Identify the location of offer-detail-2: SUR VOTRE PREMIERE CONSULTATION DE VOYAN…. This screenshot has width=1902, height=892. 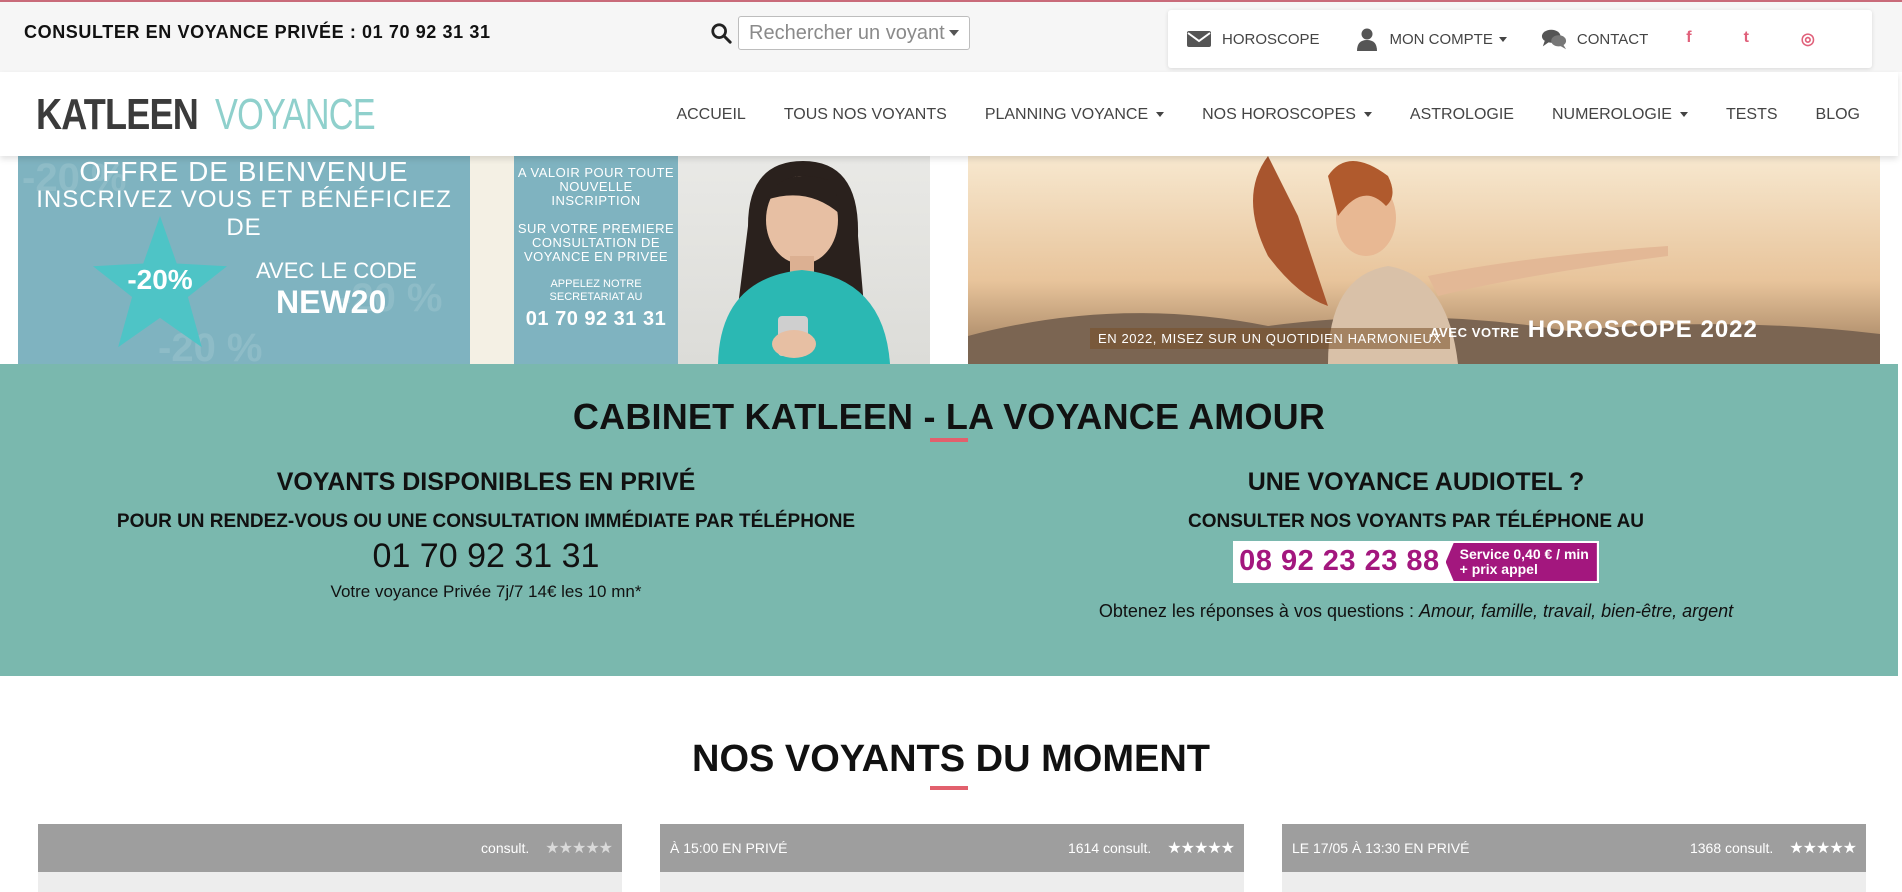
(596, 242).